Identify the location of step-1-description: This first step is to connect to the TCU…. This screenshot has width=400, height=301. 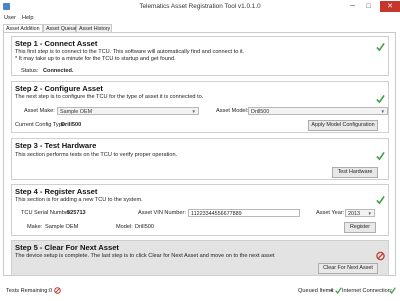
(130, 52).